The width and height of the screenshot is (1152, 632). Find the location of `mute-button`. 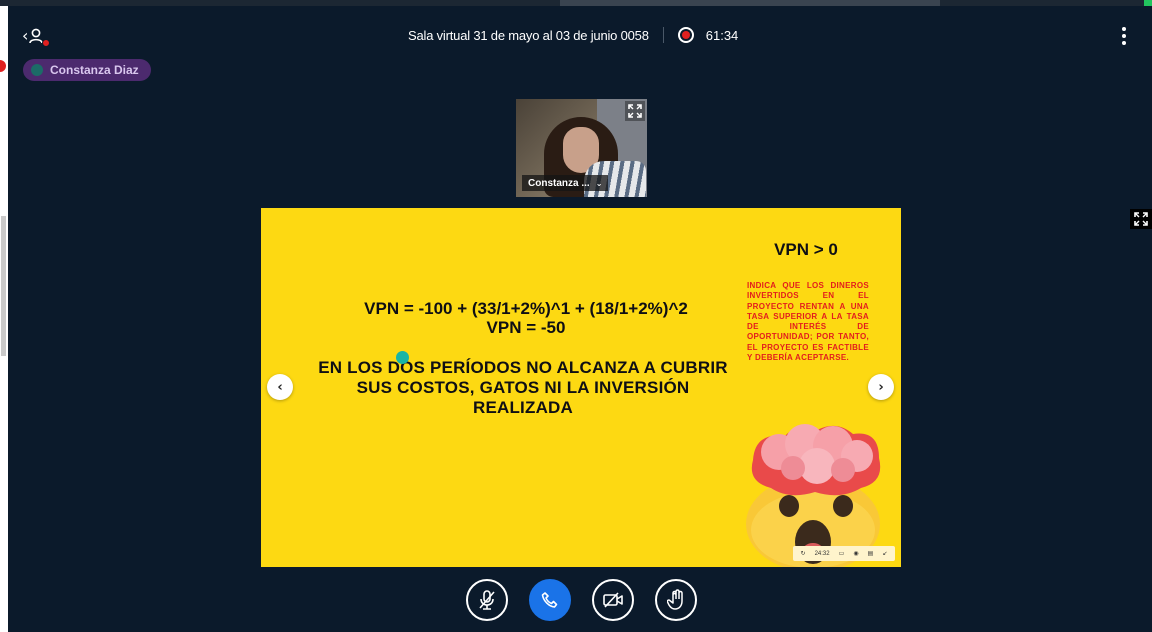

mute-button is located at coordinates (487, 600).